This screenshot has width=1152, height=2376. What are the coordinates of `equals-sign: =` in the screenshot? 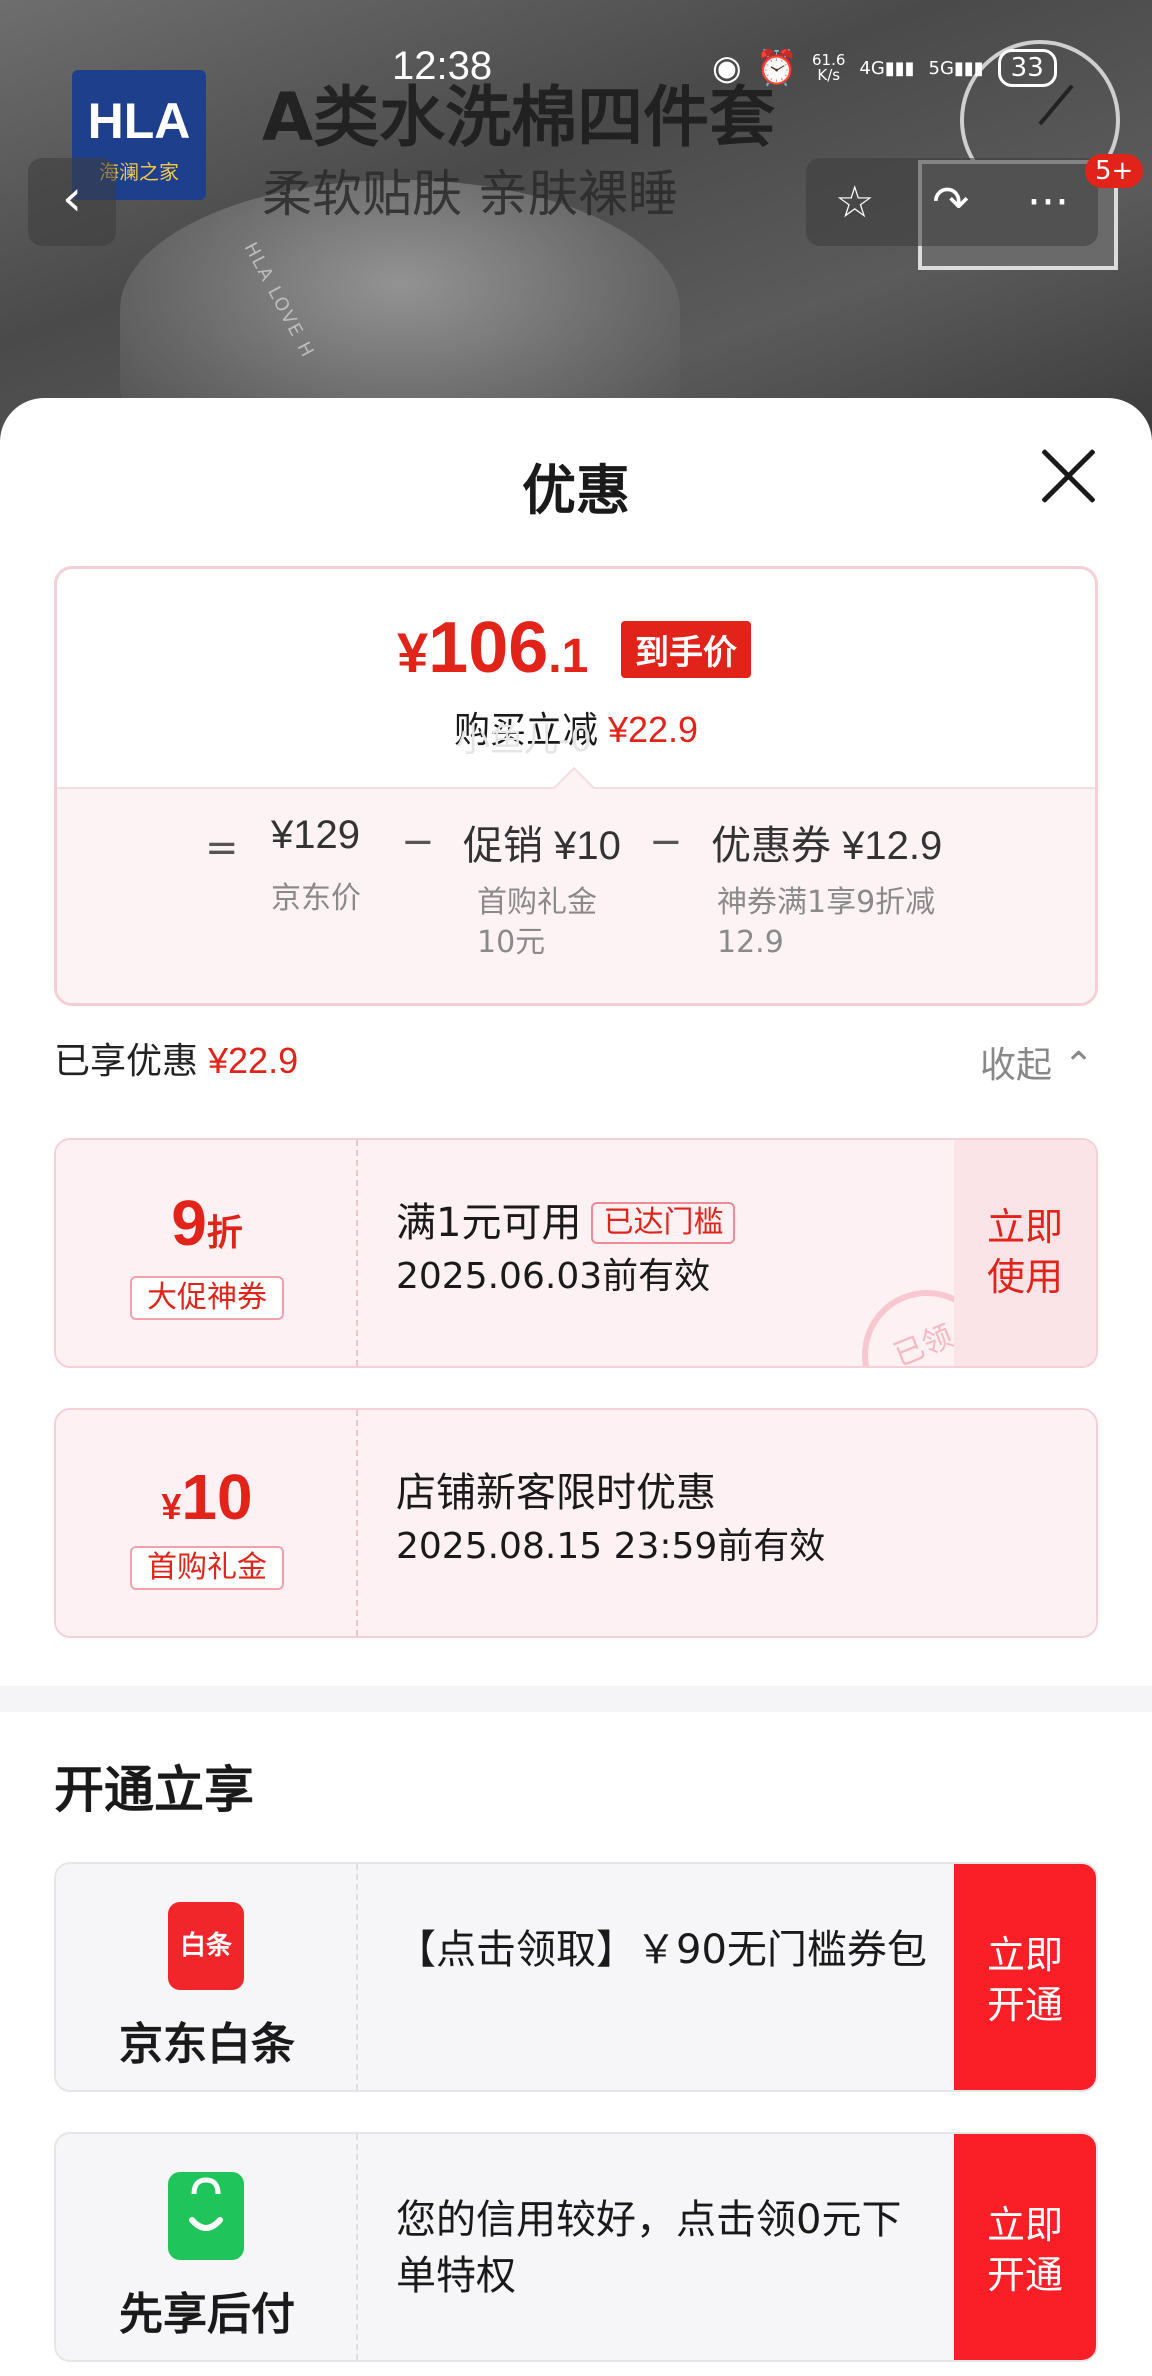 It's located at (222, 848).